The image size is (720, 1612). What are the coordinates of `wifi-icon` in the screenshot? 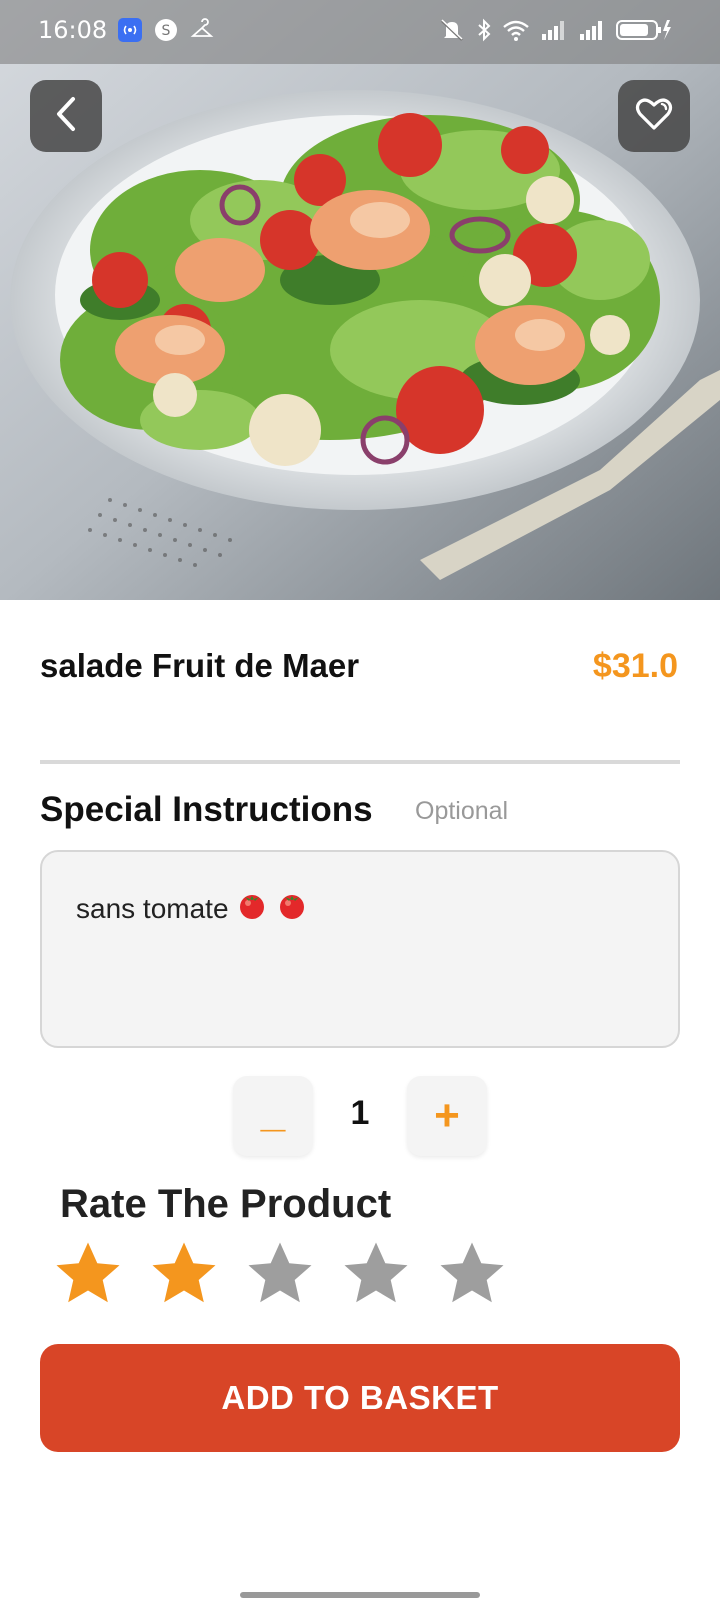 It's located at (516, 32).